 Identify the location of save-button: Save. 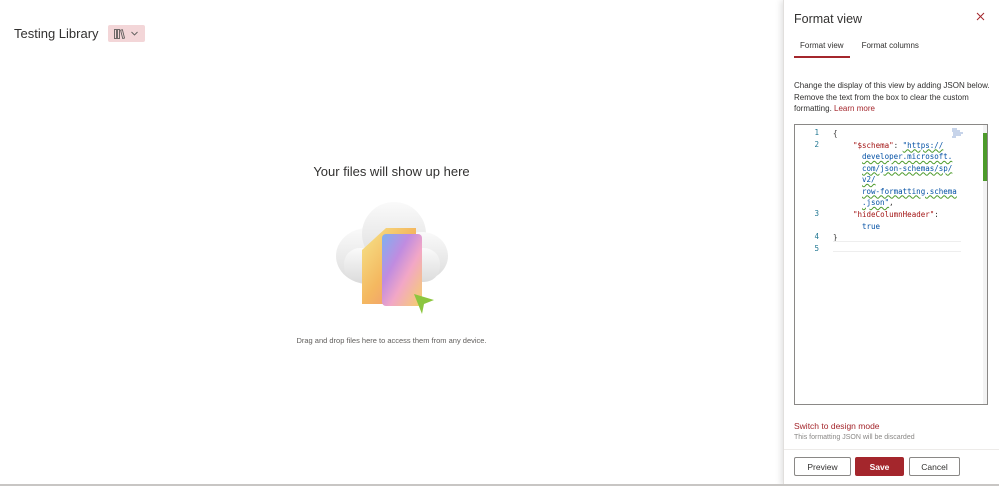
(879, 466).